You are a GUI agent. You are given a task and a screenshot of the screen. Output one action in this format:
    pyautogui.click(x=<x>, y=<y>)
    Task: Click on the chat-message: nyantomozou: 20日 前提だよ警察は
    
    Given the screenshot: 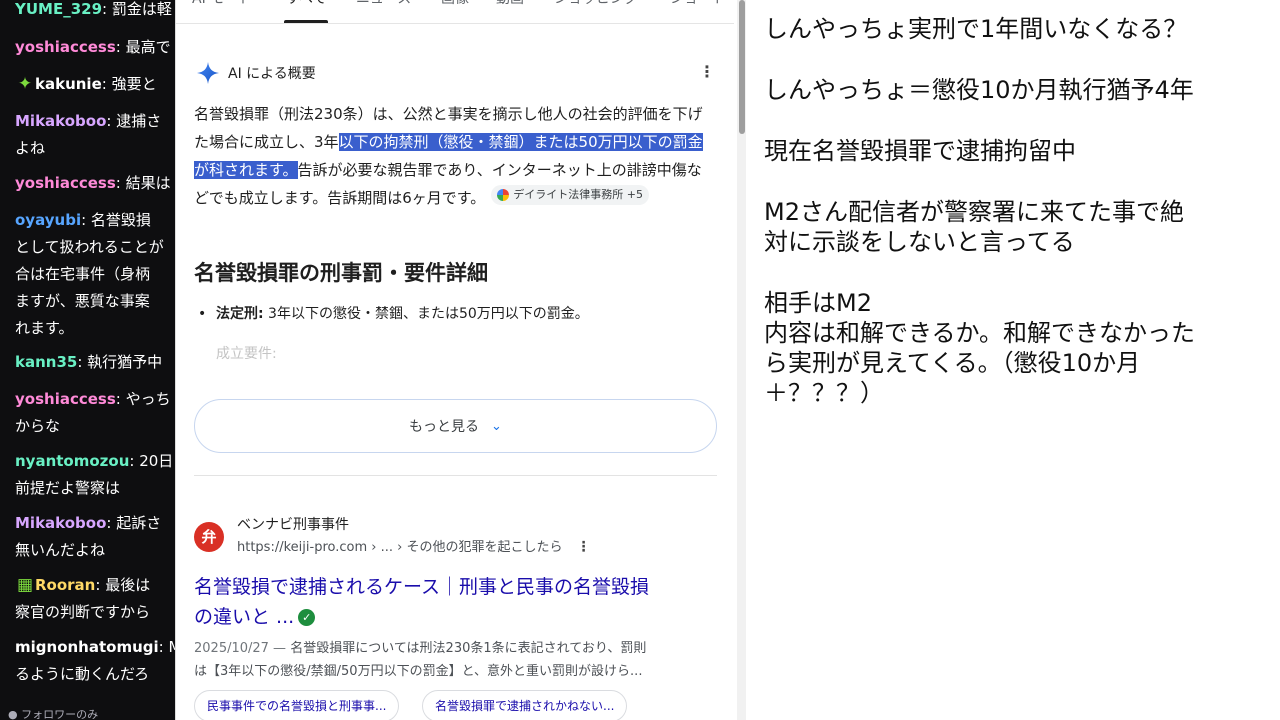 What is the action you would take?
    pyautogui.click(x=93, y=475)
    